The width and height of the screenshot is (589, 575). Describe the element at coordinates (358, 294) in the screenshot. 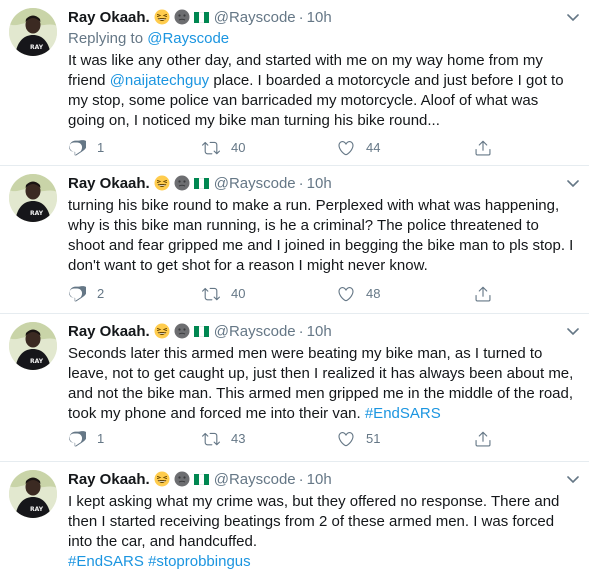

I see `like-button: 48` at that location.